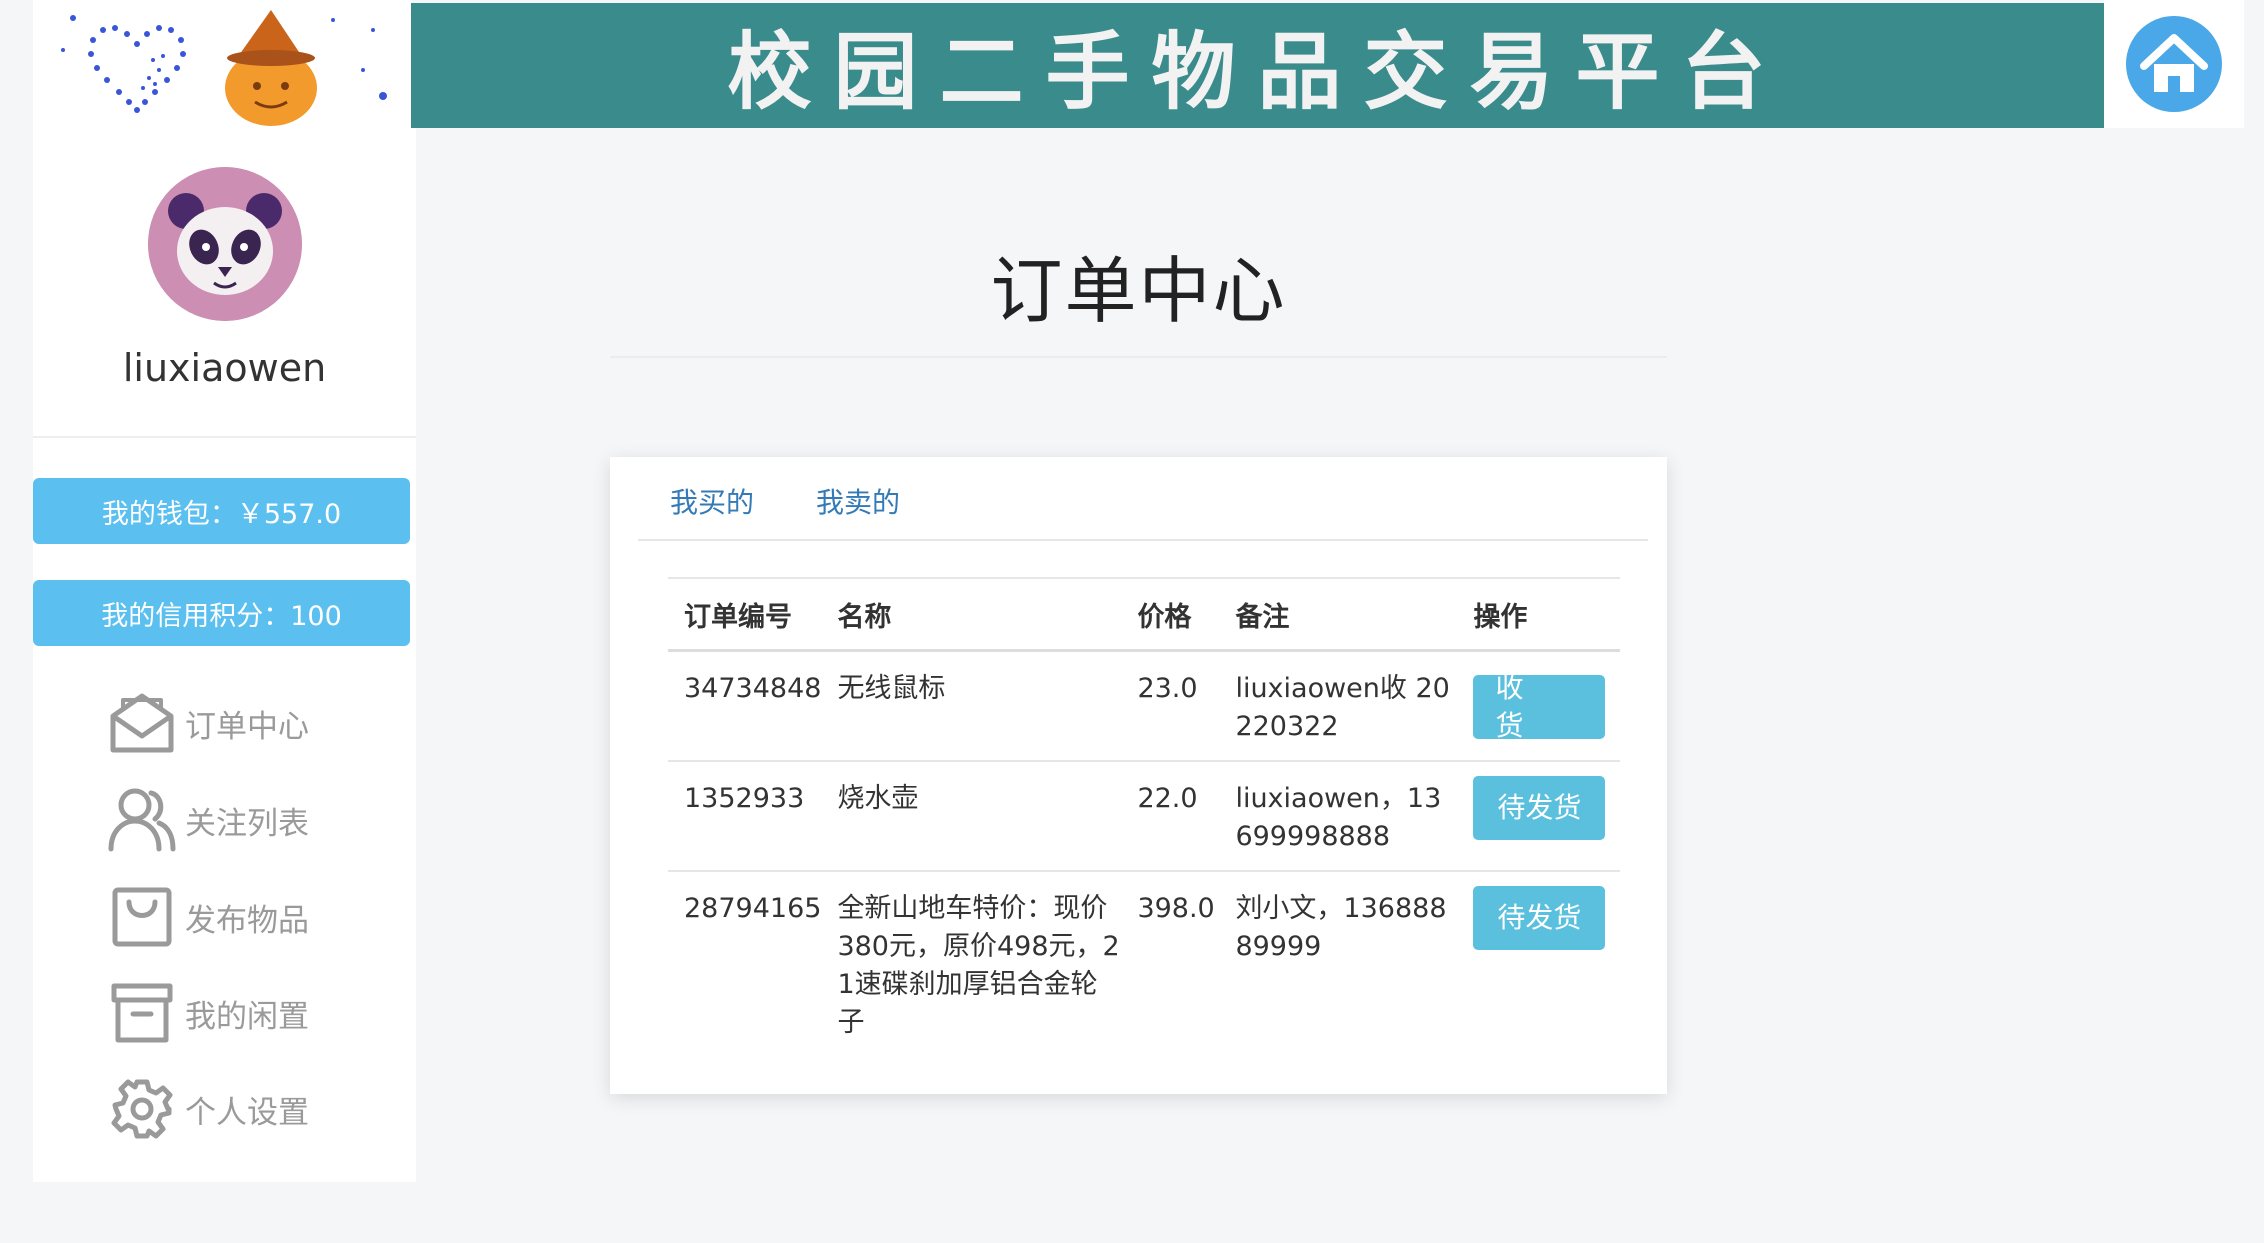 The height and width of the screenshot is (1243, 2264). What do you see at coordinates (745, 614) in the screenshot?
I see `column-header-order-id: 订单编号` at bounding box center [745, 614].